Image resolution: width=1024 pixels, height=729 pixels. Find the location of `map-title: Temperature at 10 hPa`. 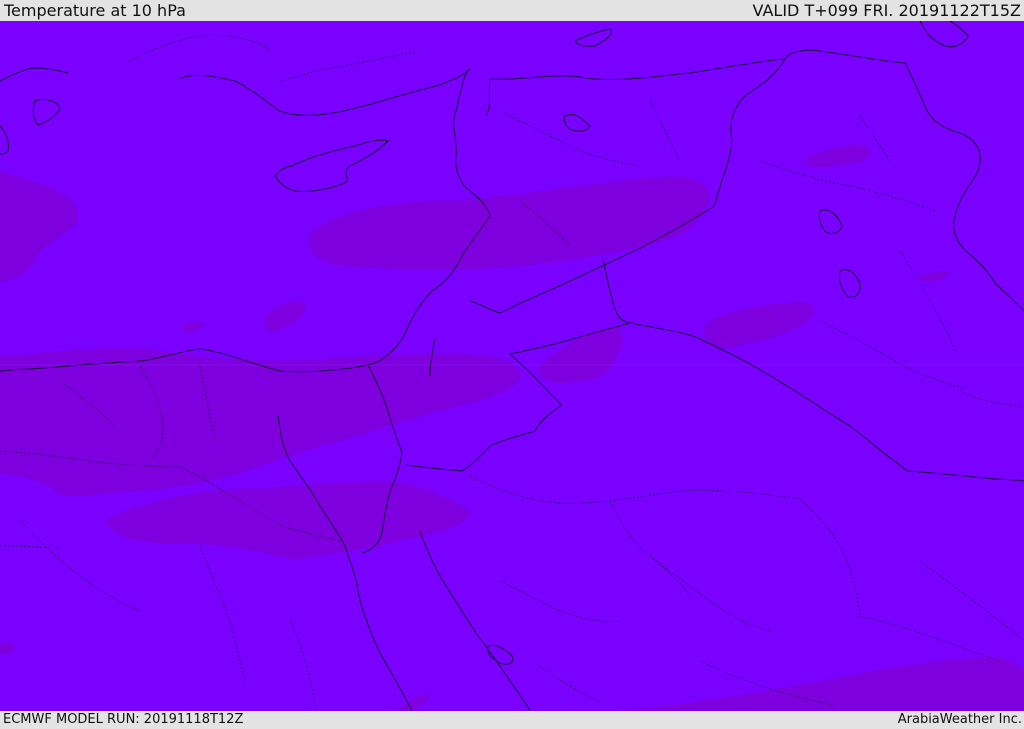

map-title: Temperature at 10 hPa is located at coordinates (95, 10).